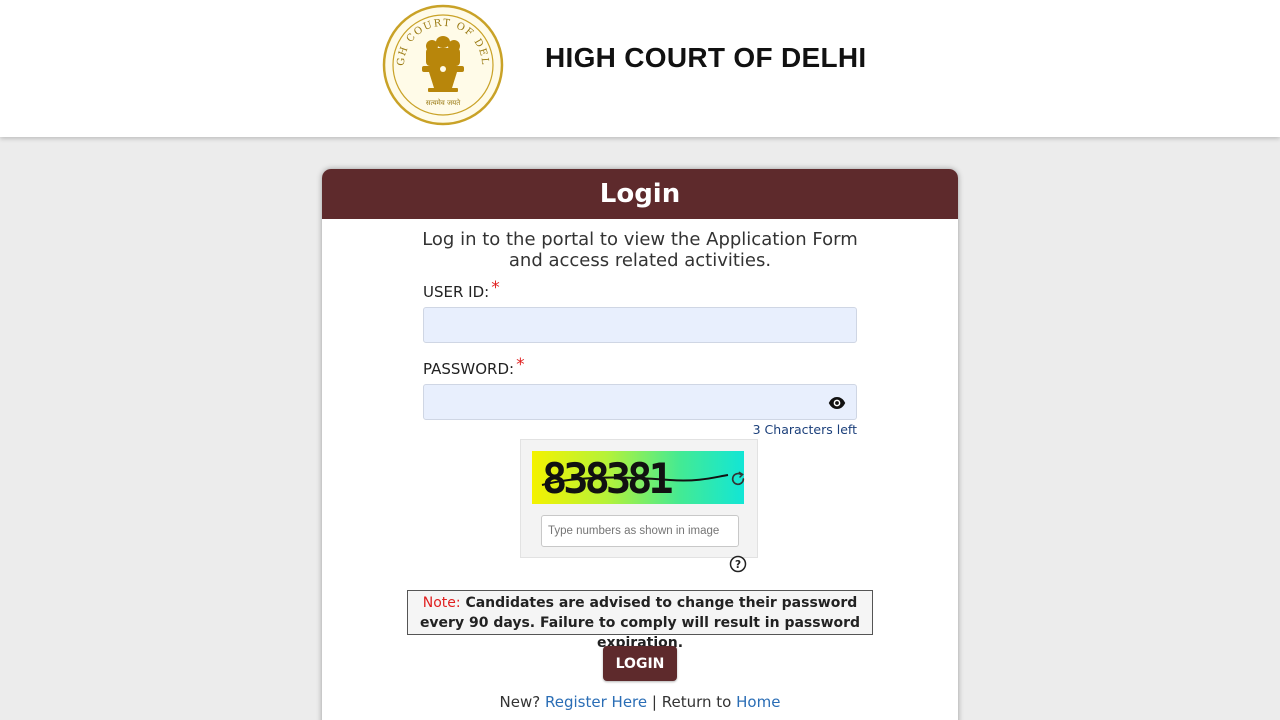  What do you see at coordinates (443, 65) in the screenshot?
I see `court-emblem-icon: HIGH COURT OF DELHI सत्यमेव जयते` at bounding box center [443, 65].